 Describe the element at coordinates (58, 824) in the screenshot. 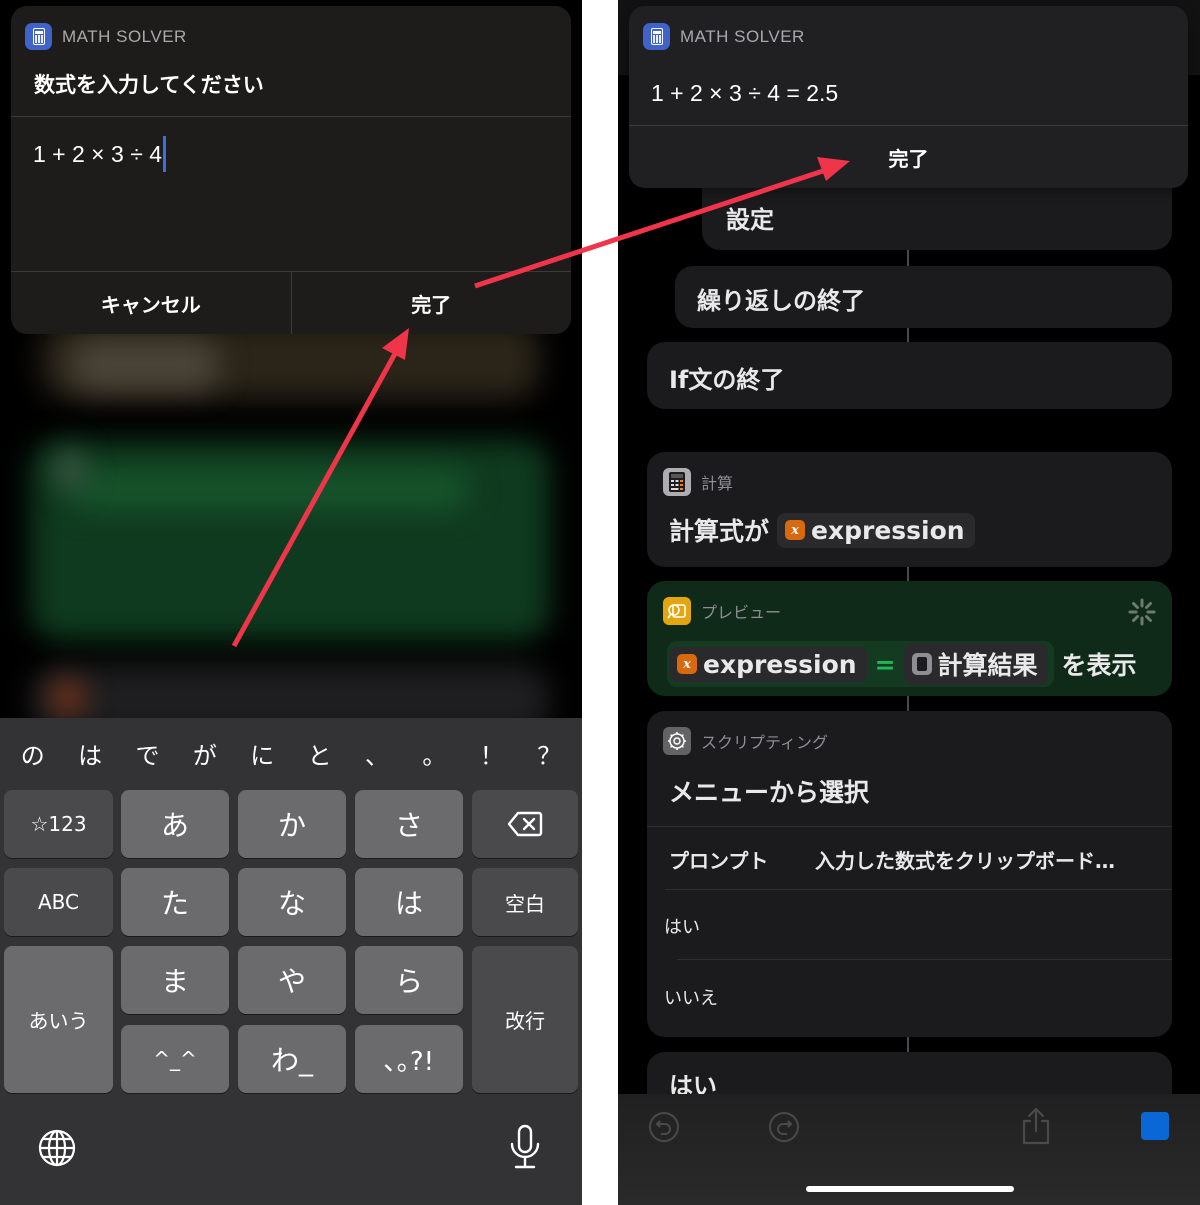

I see `key-numbers: ☆123` at that location.